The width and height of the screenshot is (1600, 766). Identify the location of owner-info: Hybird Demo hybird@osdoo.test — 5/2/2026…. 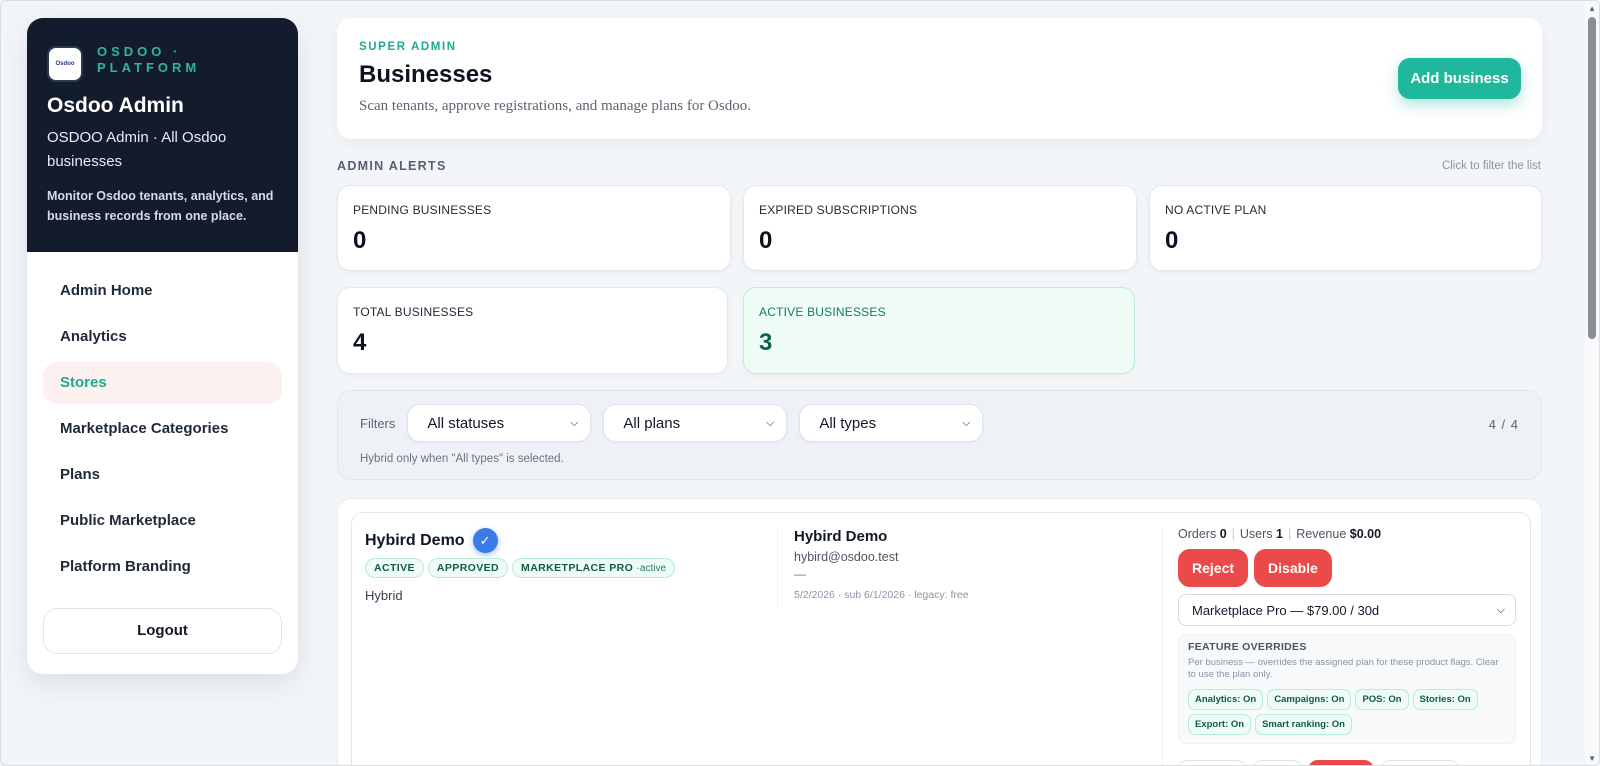
(974, 564).